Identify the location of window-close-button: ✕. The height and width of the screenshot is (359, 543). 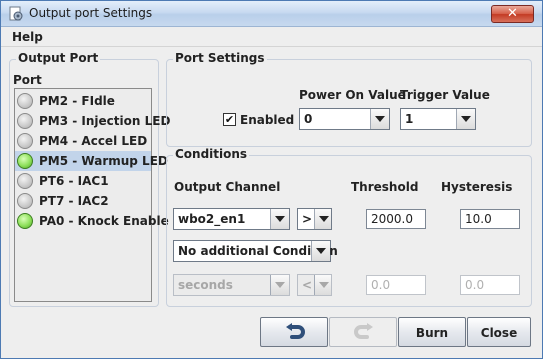
(512, 14).